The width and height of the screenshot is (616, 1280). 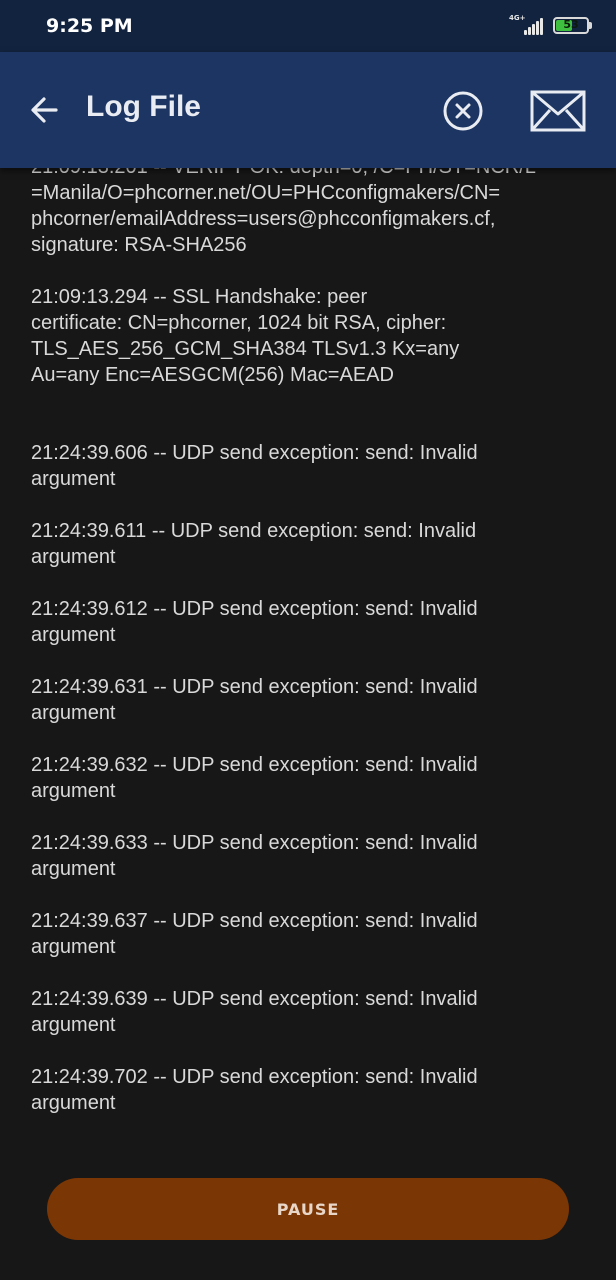 I want to click on back-button, so click(x=46, y=110).